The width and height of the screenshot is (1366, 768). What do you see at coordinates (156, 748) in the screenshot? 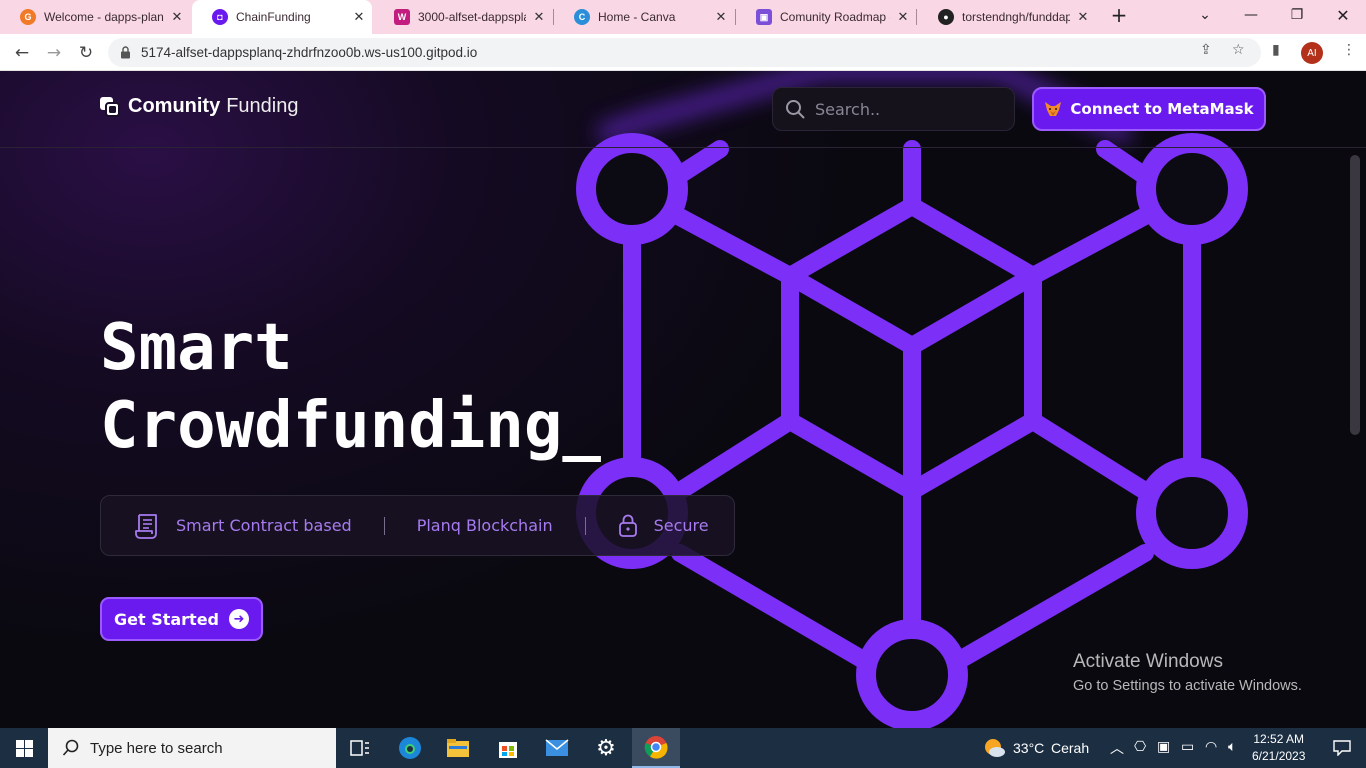
I see `taskbar-search-placeholder: Type here to search` at bounding box center [156, 748].